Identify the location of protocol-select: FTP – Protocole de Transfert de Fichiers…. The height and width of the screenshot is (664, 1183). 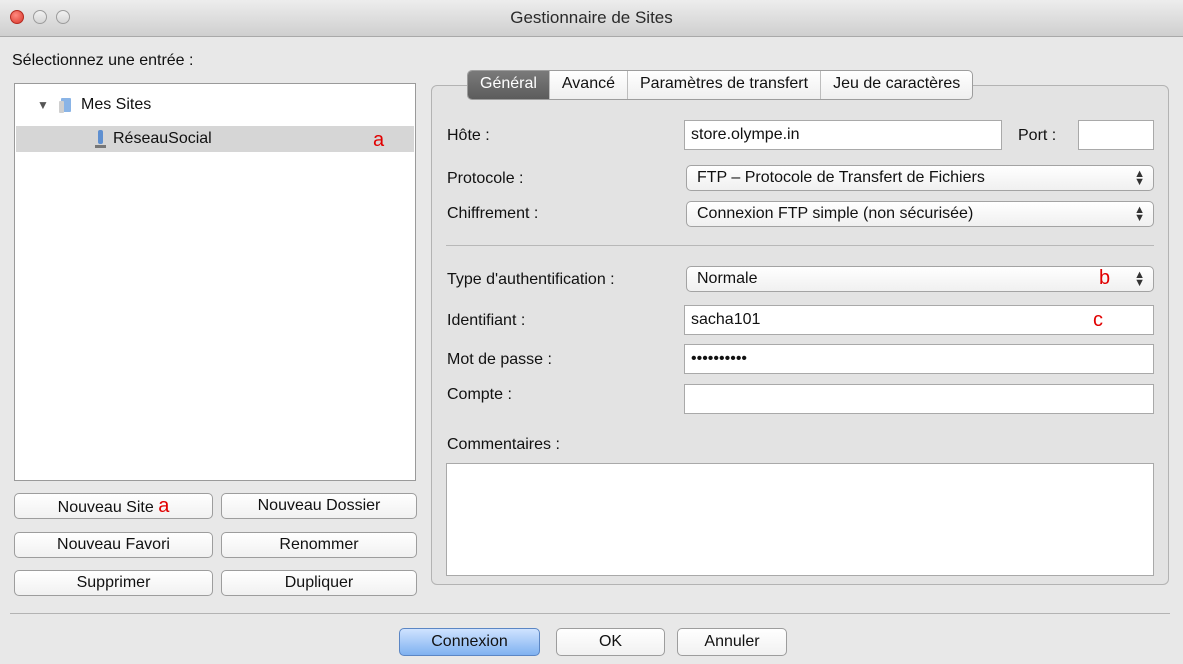
(920, 178).